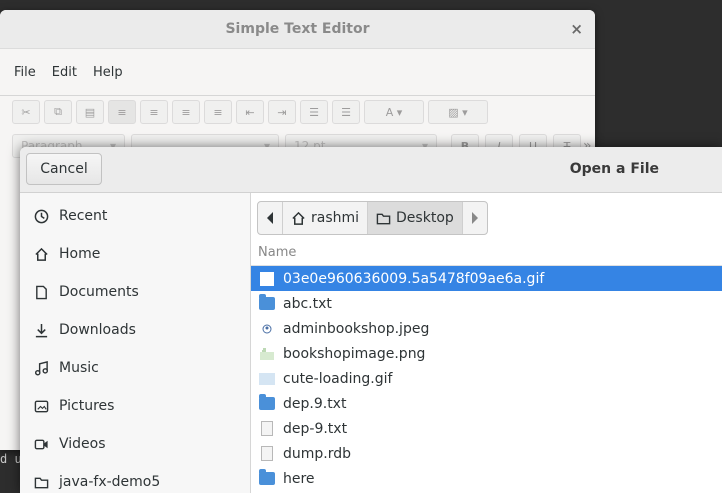  What do you see at coordinates (307, 303) in the screenshot?
I see `file-name: abc.txt` at bounding box center [307, 303].